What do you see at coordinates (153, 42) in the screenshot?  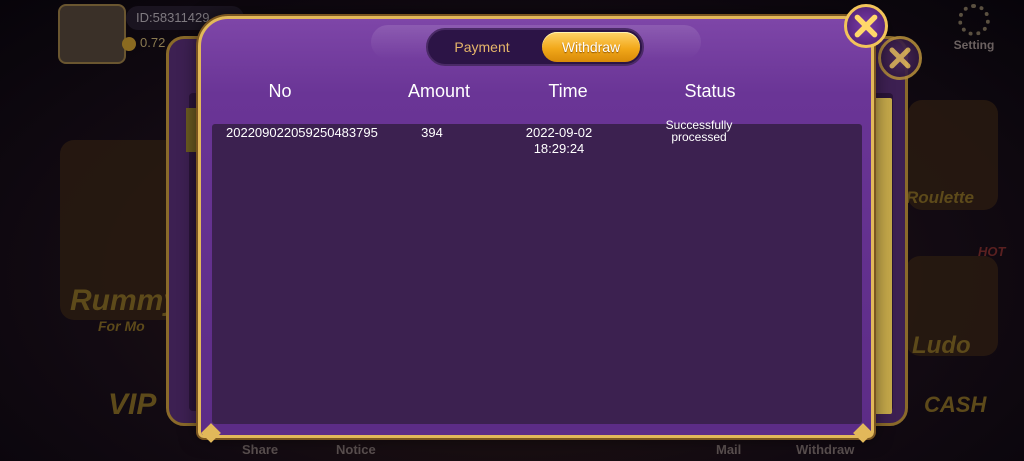 I see `balance-value: 0.72` at bounding box center [153, 42].